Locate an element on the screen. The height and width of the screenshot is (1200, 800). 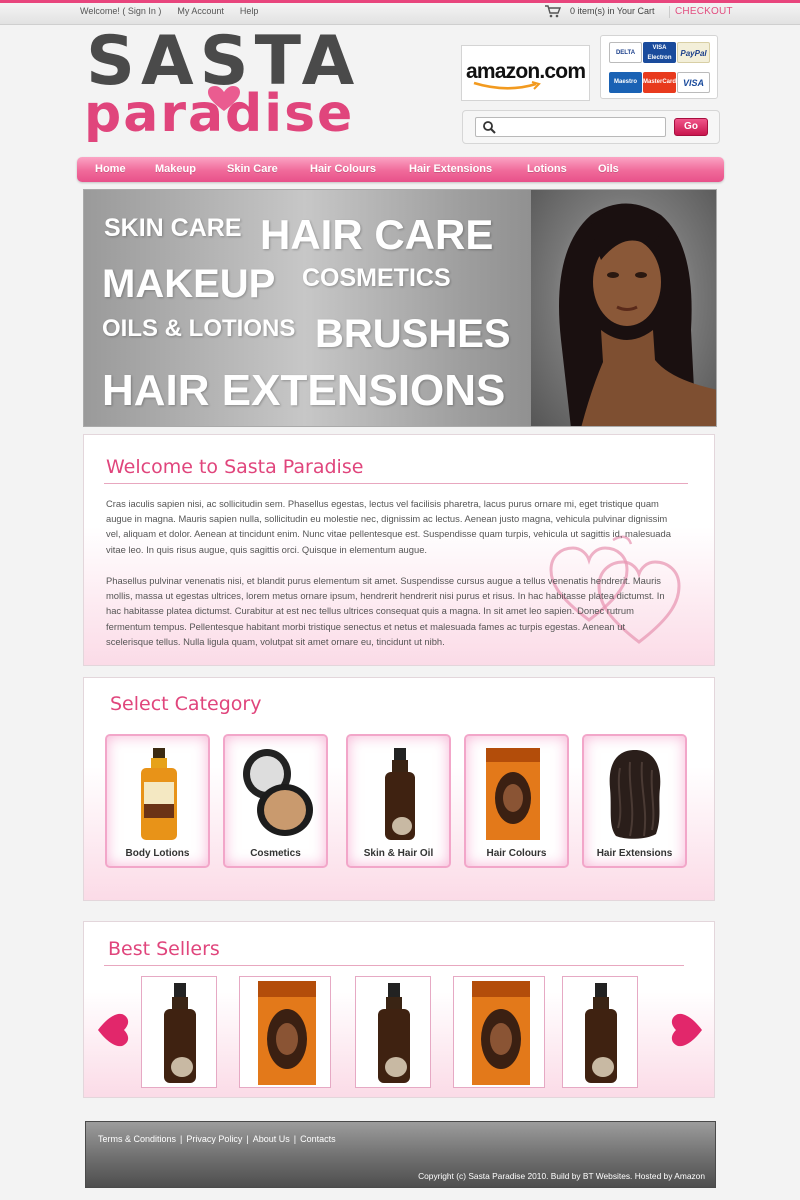
checkout-link: CHECKOUT is located at coordinates (704, 11).